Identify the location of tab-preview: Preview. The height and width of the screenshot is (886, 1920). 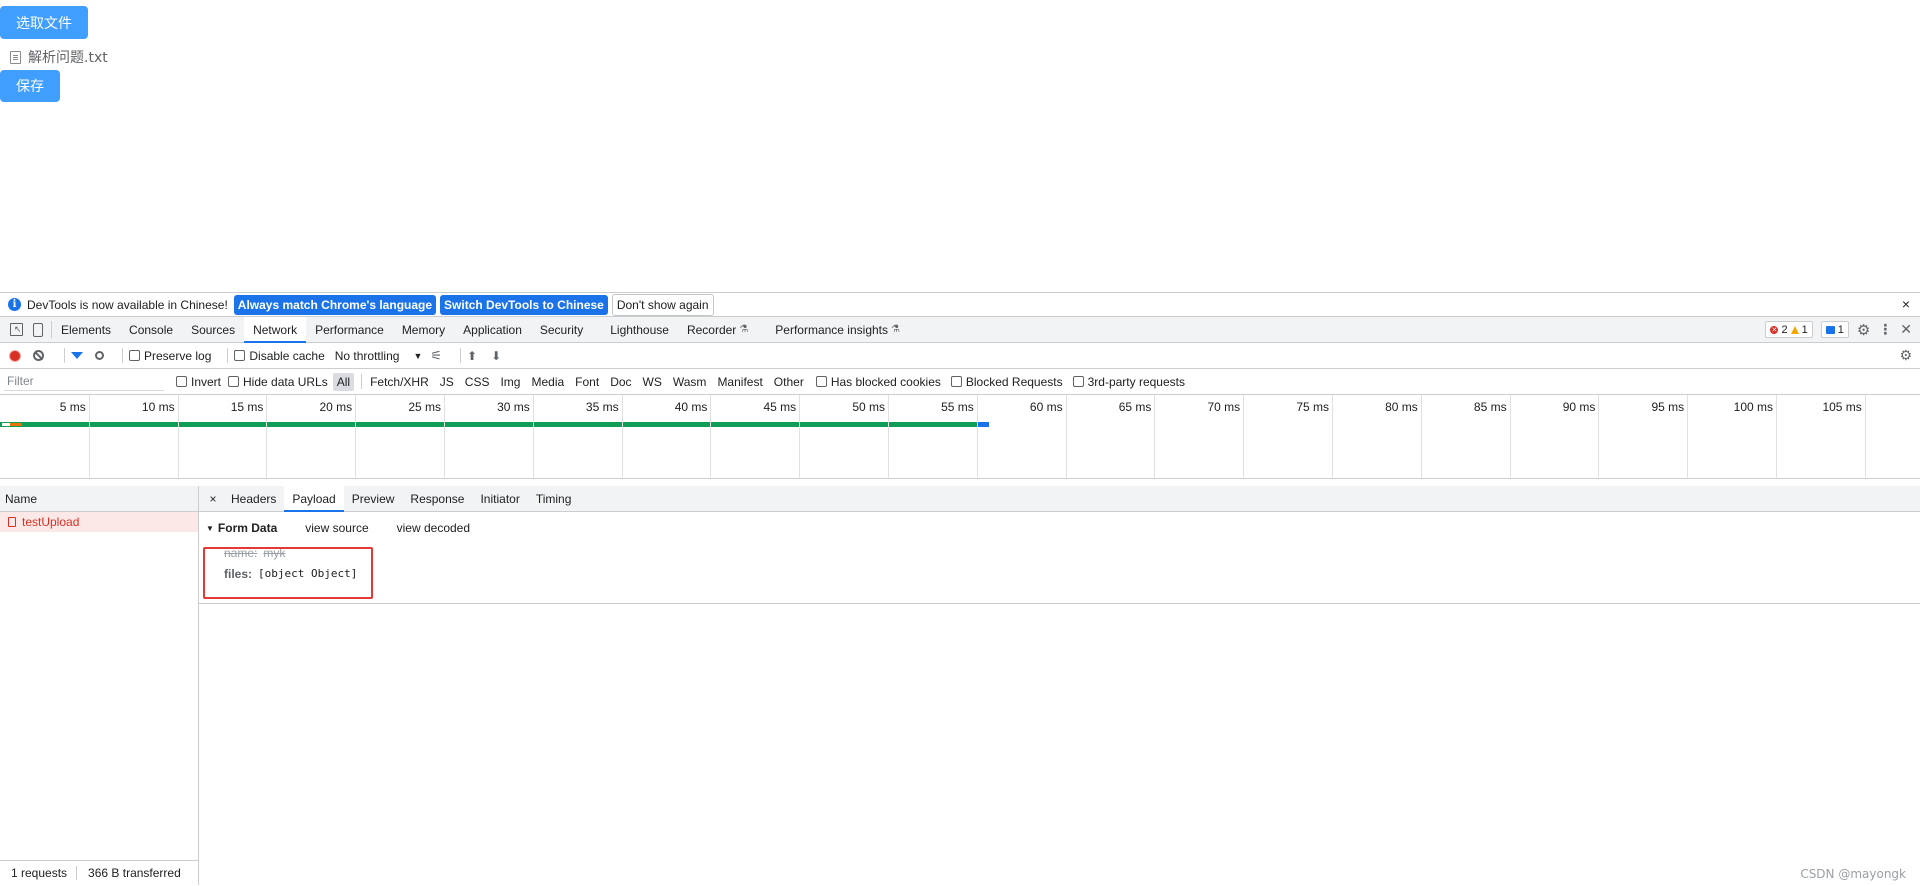
(373, 498).